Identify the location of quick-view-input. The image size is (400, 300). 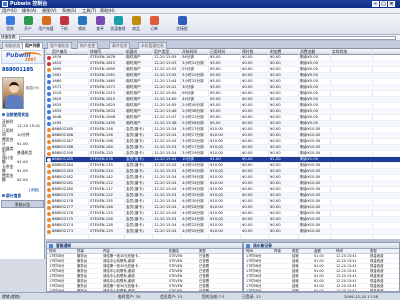
(207, 38).